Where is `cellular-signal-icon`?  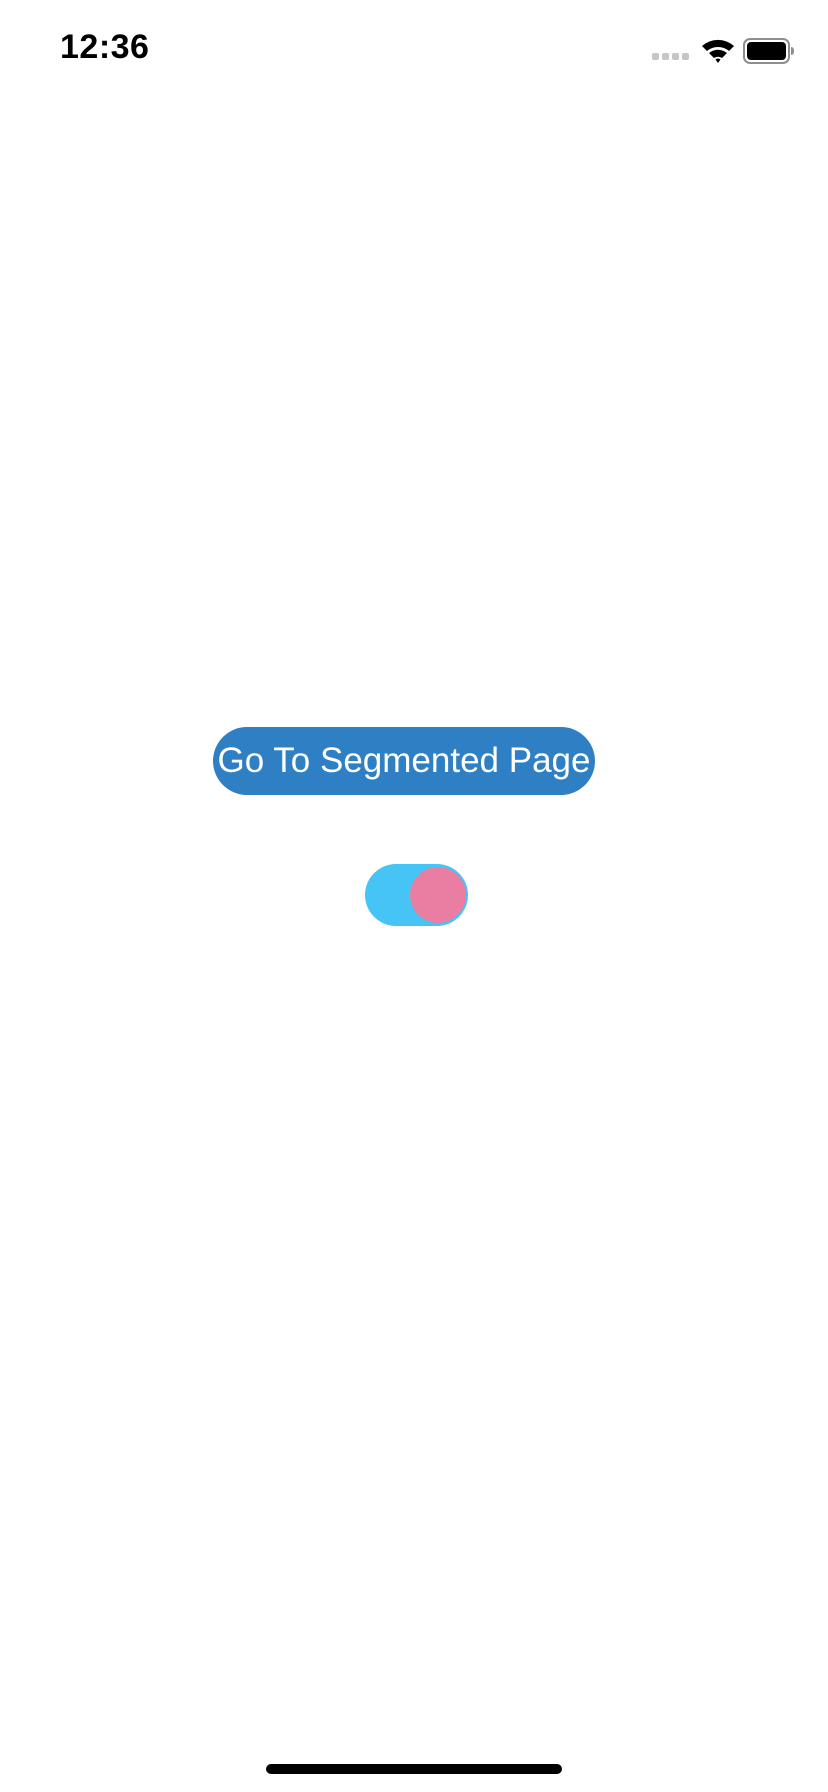
cellular-signal-icon is located at coordinates (670, 56).